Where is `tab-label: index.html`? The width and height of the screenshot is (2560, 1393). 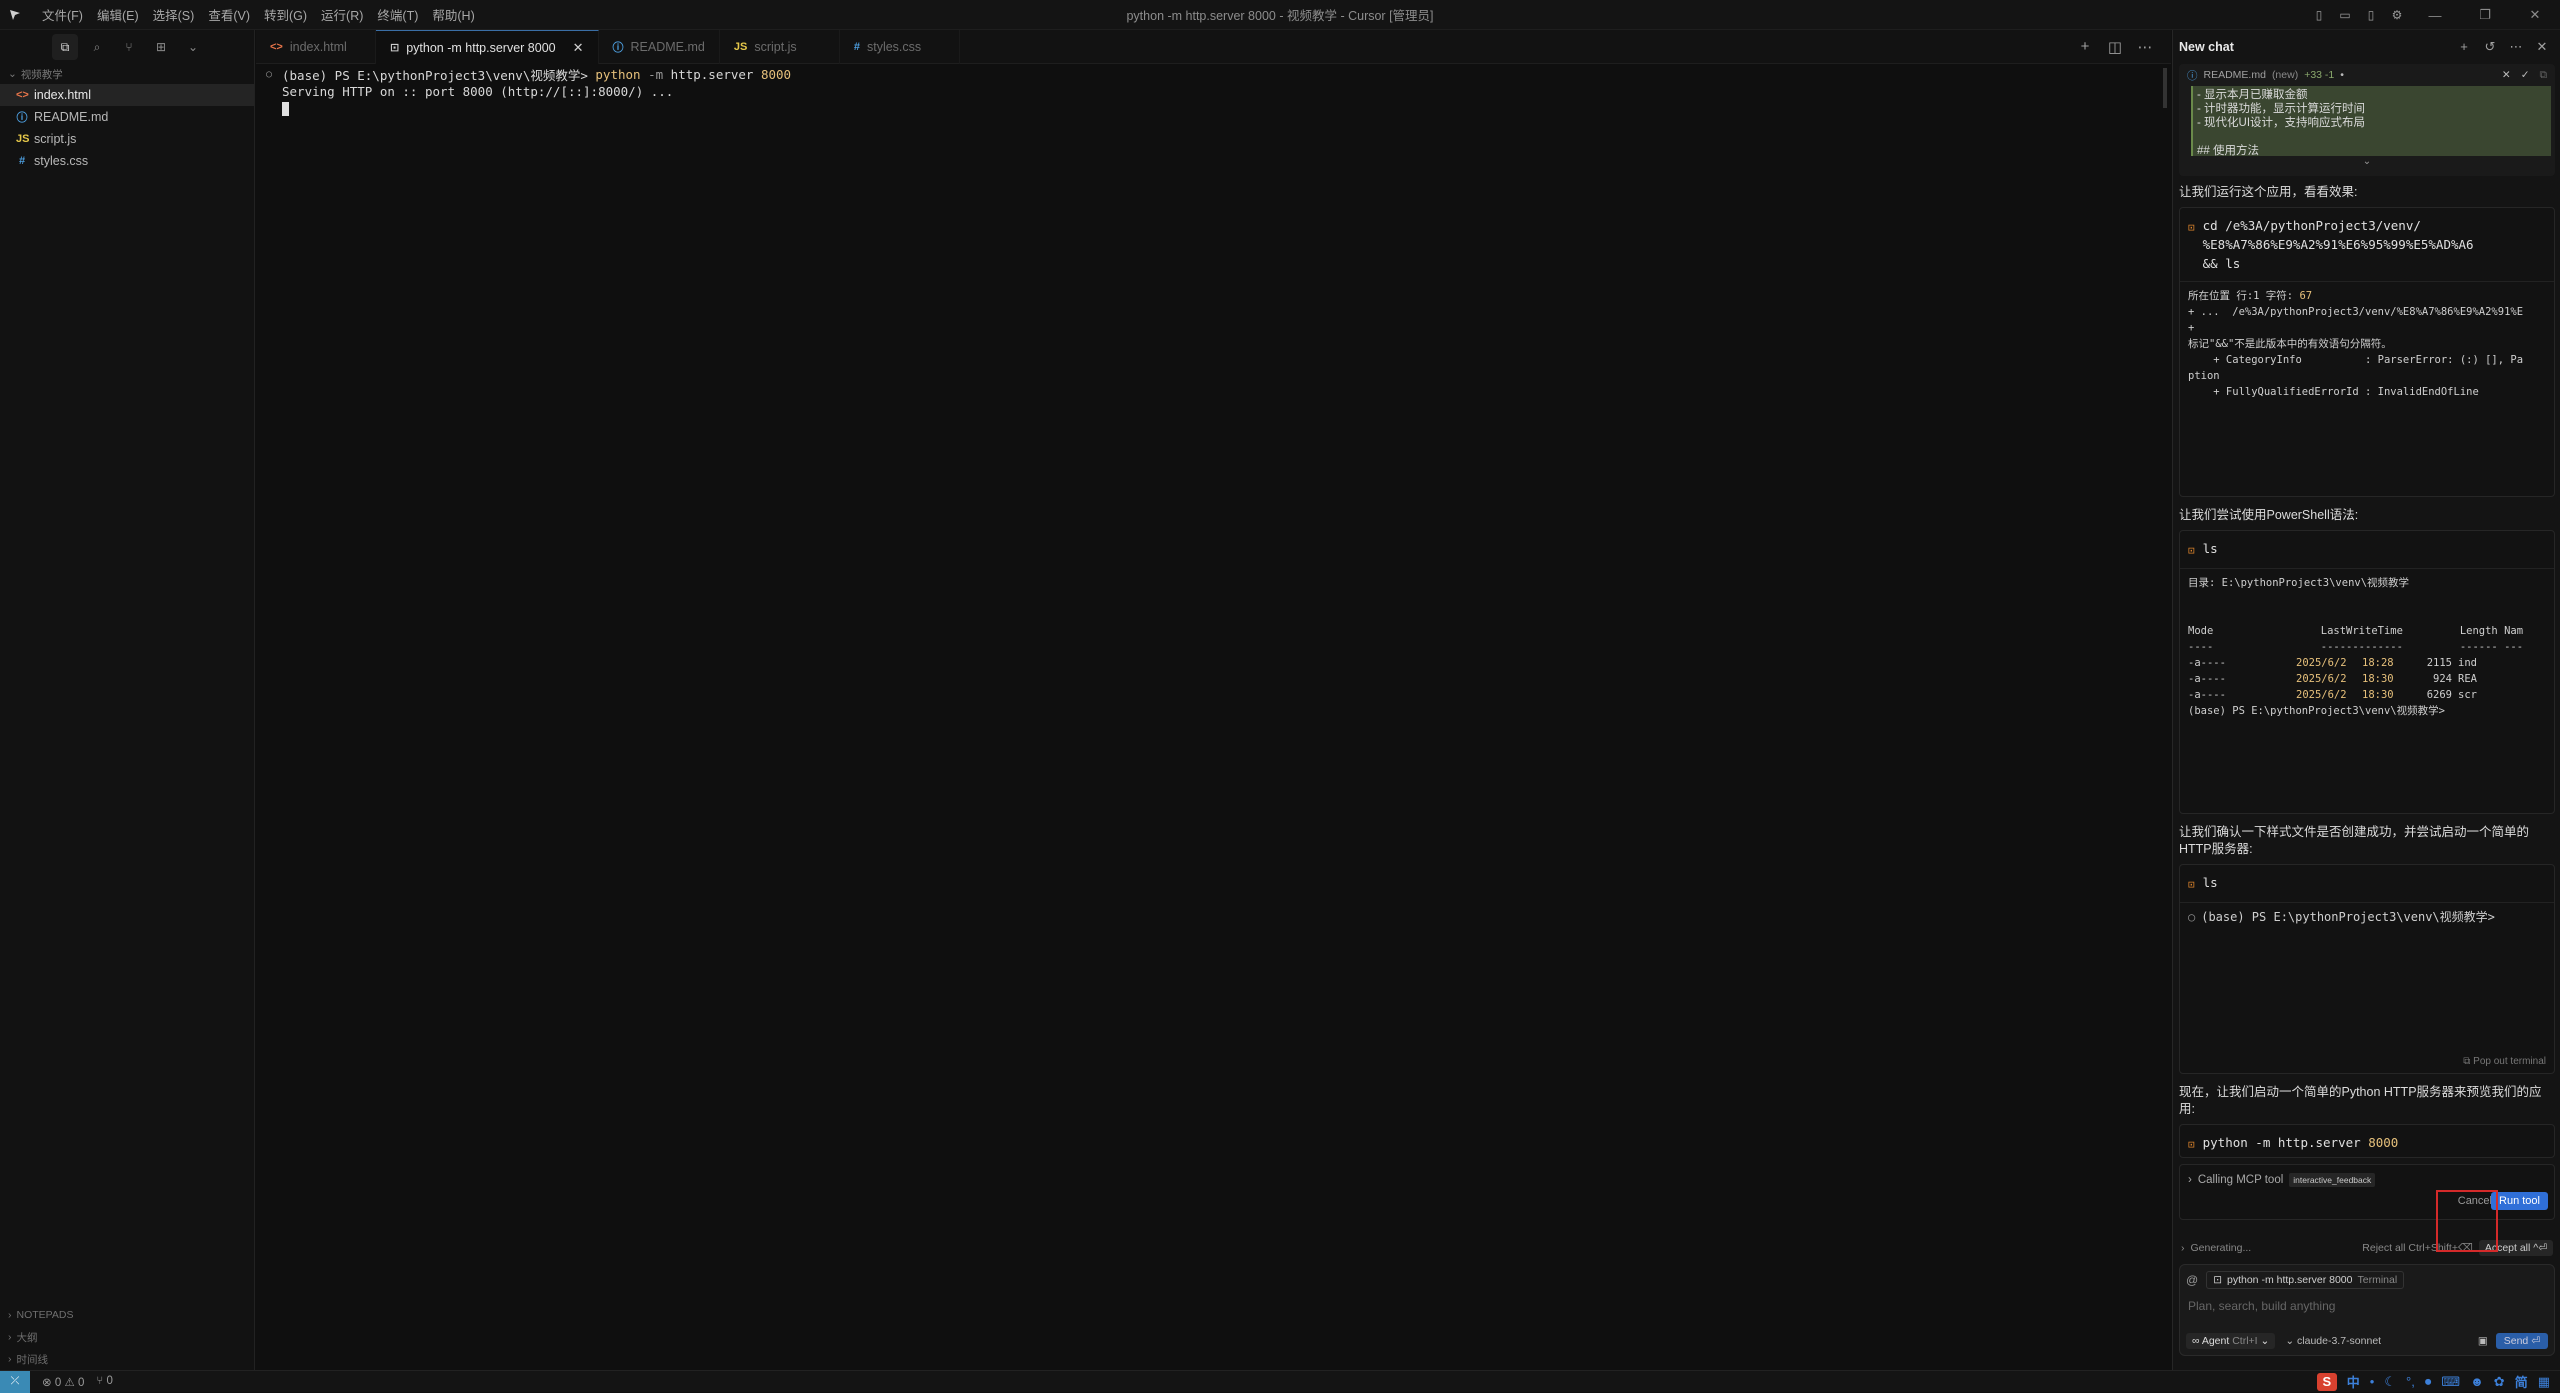
tab-label: index.html is located at coordinates (318, 47).